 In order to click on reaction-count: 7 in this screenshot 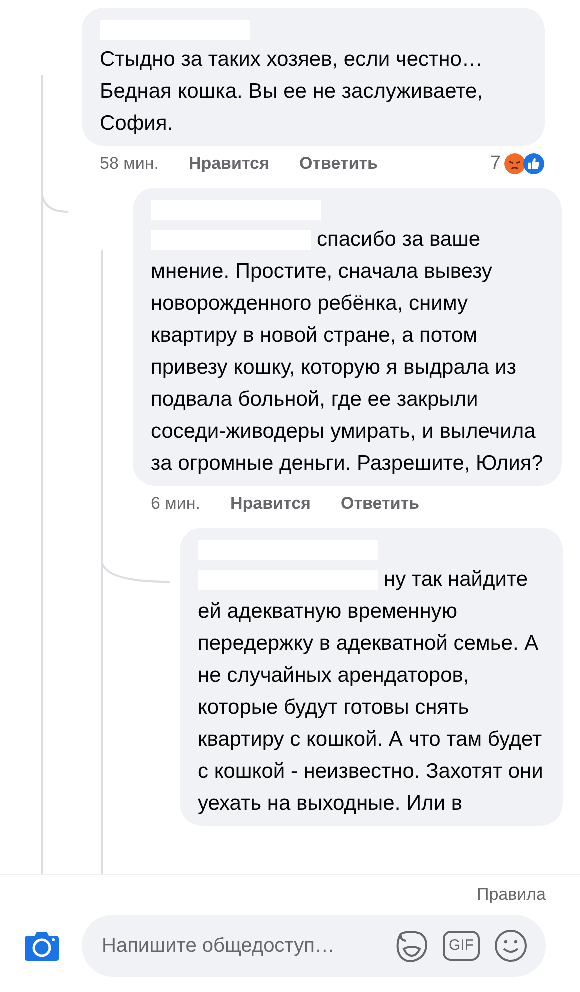, I will do `click(495, 164)`.